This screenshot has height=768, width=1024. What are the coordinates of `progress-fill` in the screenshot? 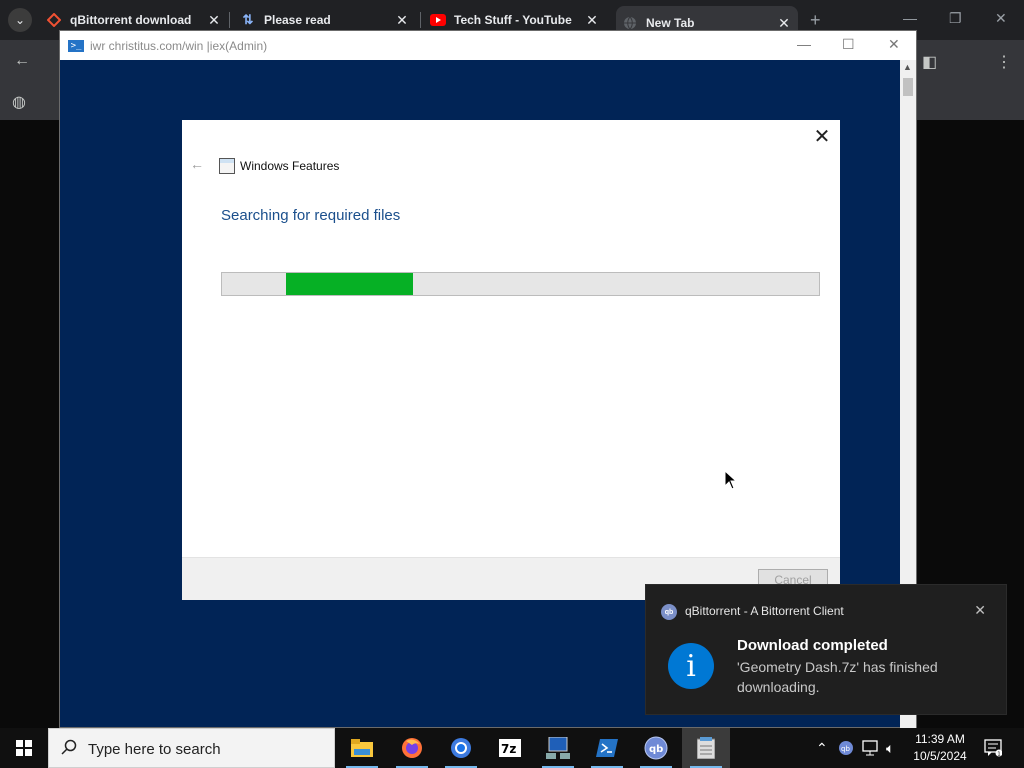 It's located at (350, 284).